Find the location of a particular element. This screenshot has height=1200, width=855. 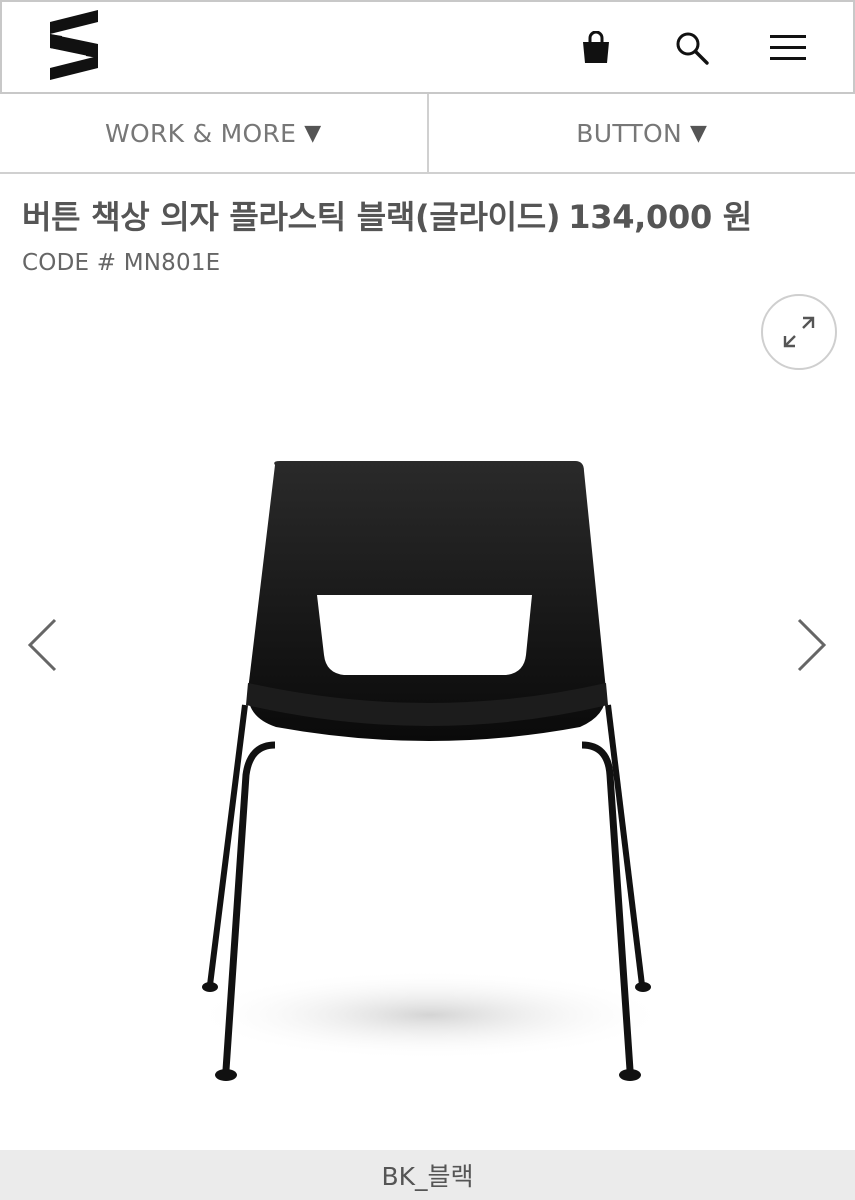

search-button is located at coordinates (692, 48).